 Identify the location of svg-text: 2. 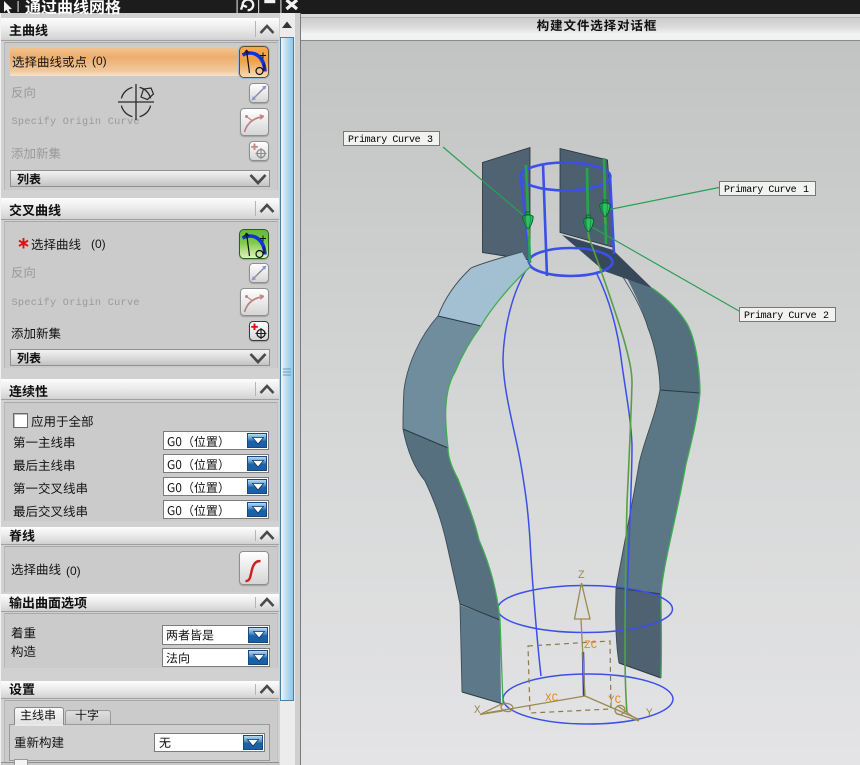
(826, 316).